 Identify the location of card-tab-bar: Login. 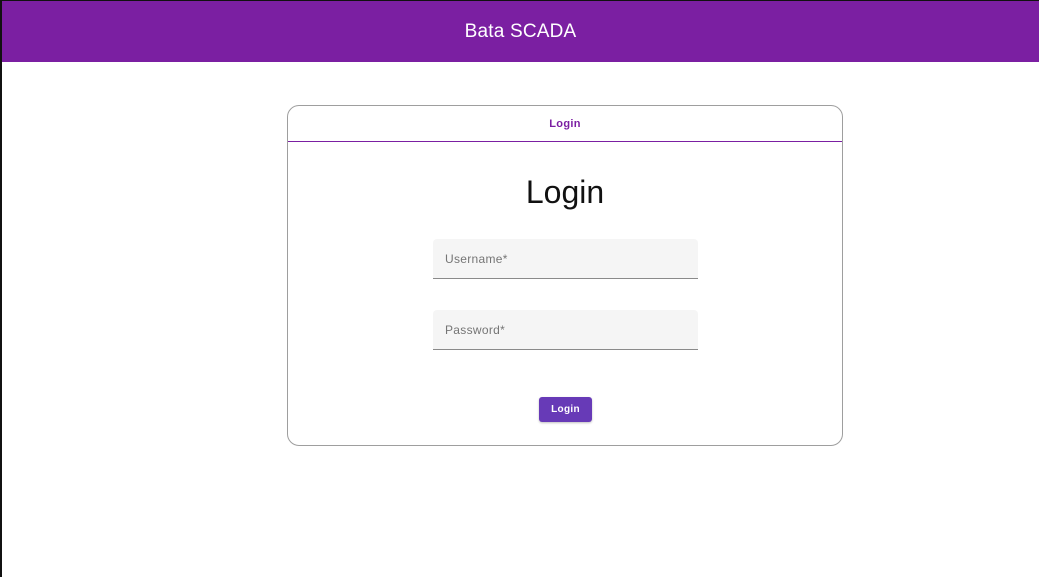
(565, 124).